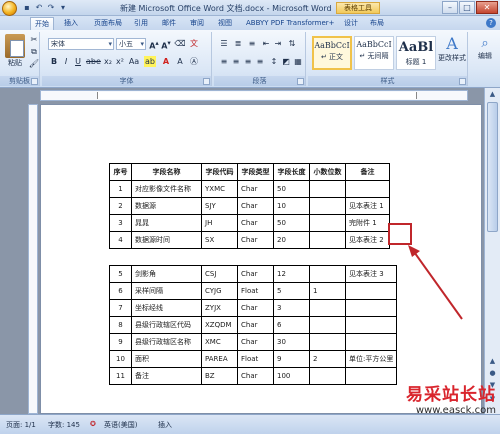 This screenshot has height=434, width=500. What do you see at coordinates (134, 61) in the screenshot?
I see `change-case-icon: Aa` at bounding box center [134, 61].